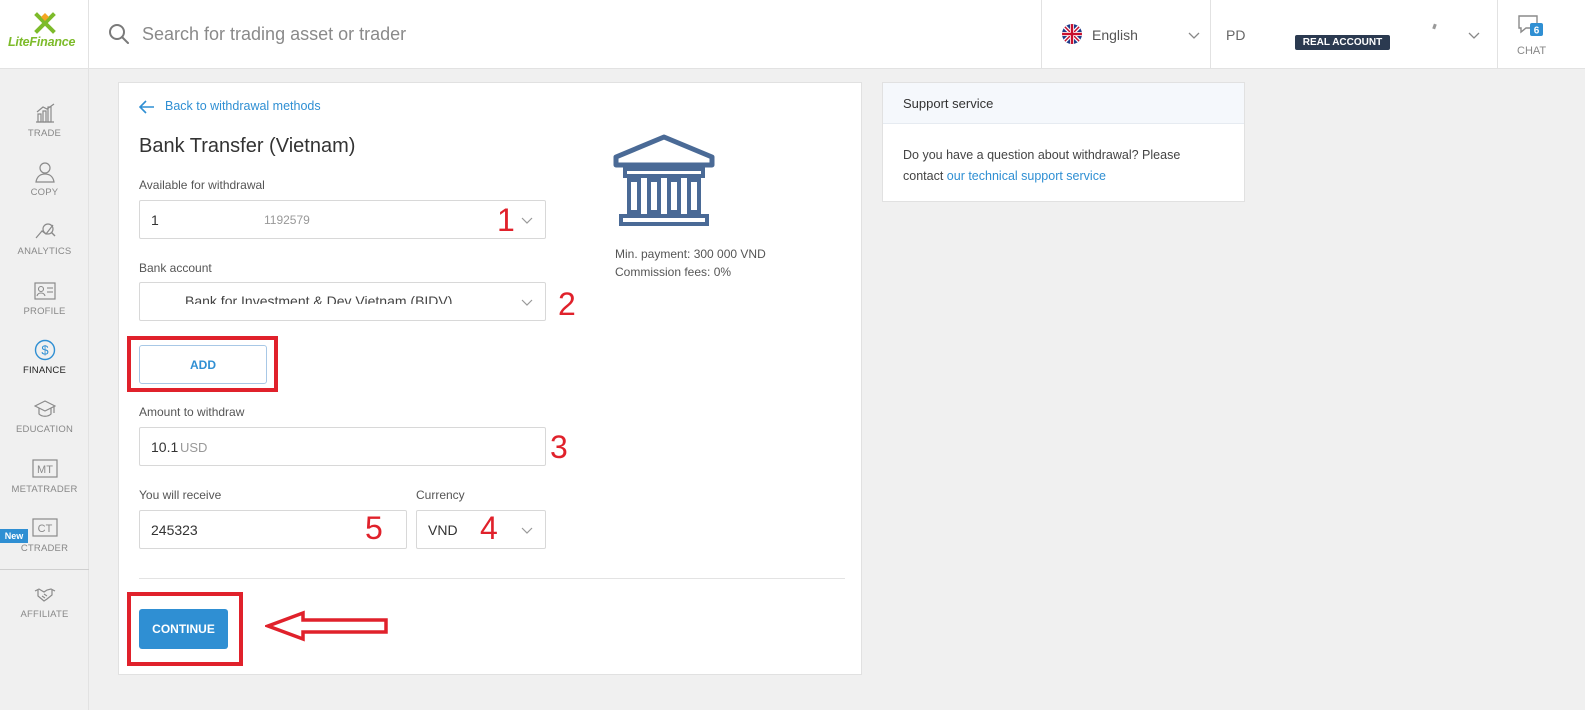  Describe the element at coordinates (45, 23) in the screenshot. I see `logo-mark-icon` at that location.